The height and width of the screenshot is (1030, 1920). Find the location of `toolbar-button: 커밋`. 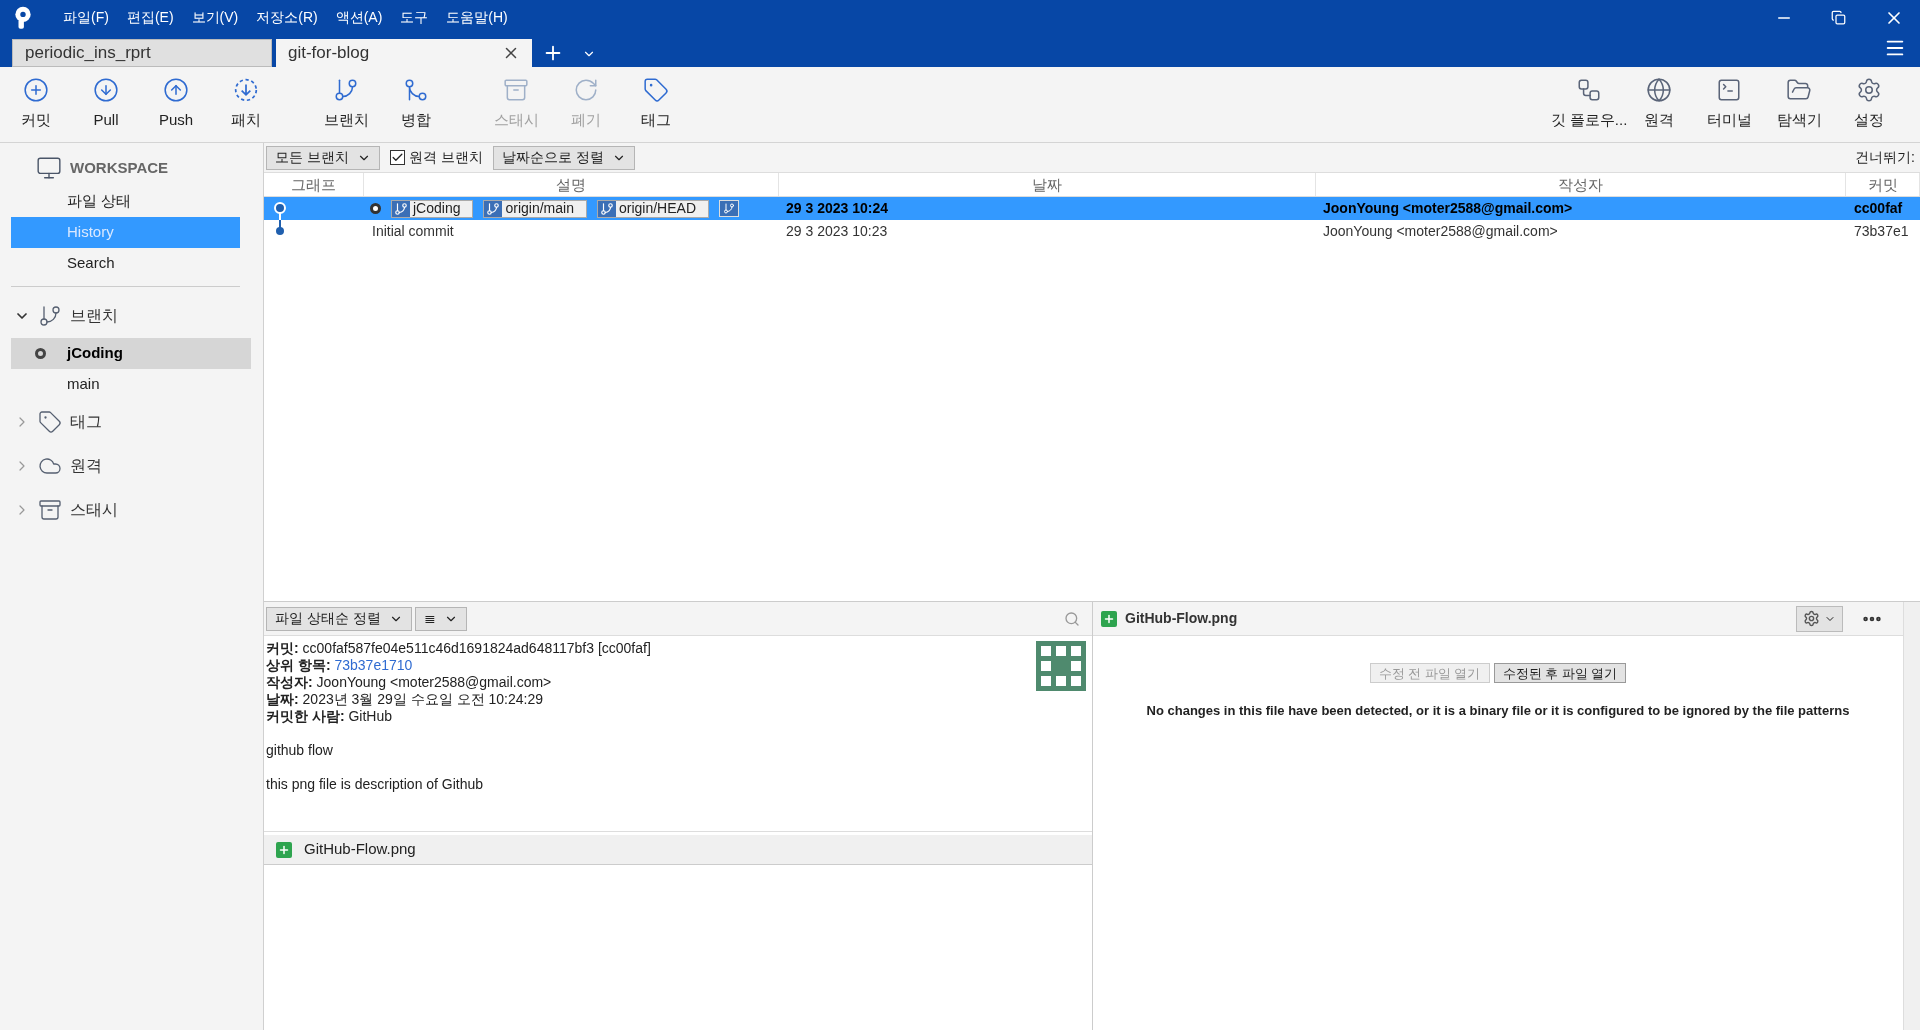

toolbar-button: 커밋 is located at coordinates (36, 104).